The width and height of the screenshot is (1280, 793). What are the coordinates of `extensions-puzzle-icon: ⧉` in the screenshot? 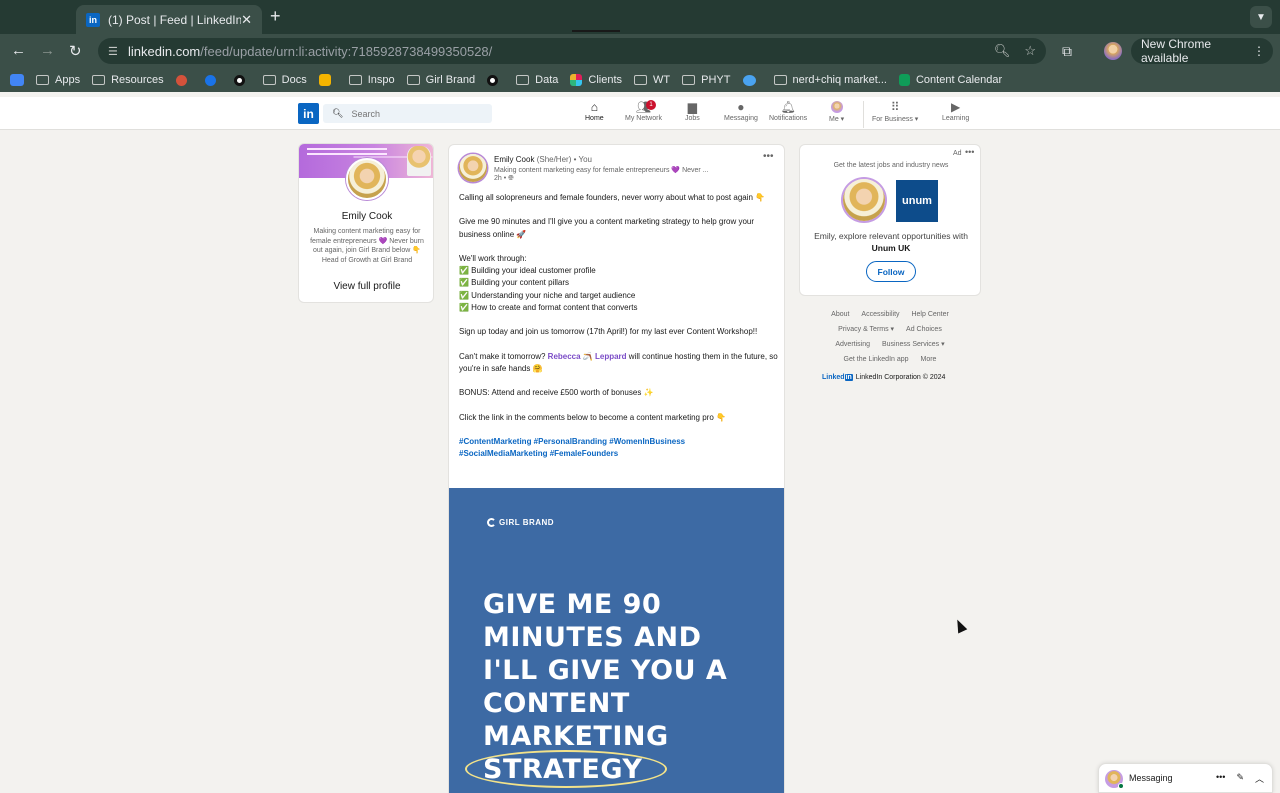 It's located at (1067, 51).